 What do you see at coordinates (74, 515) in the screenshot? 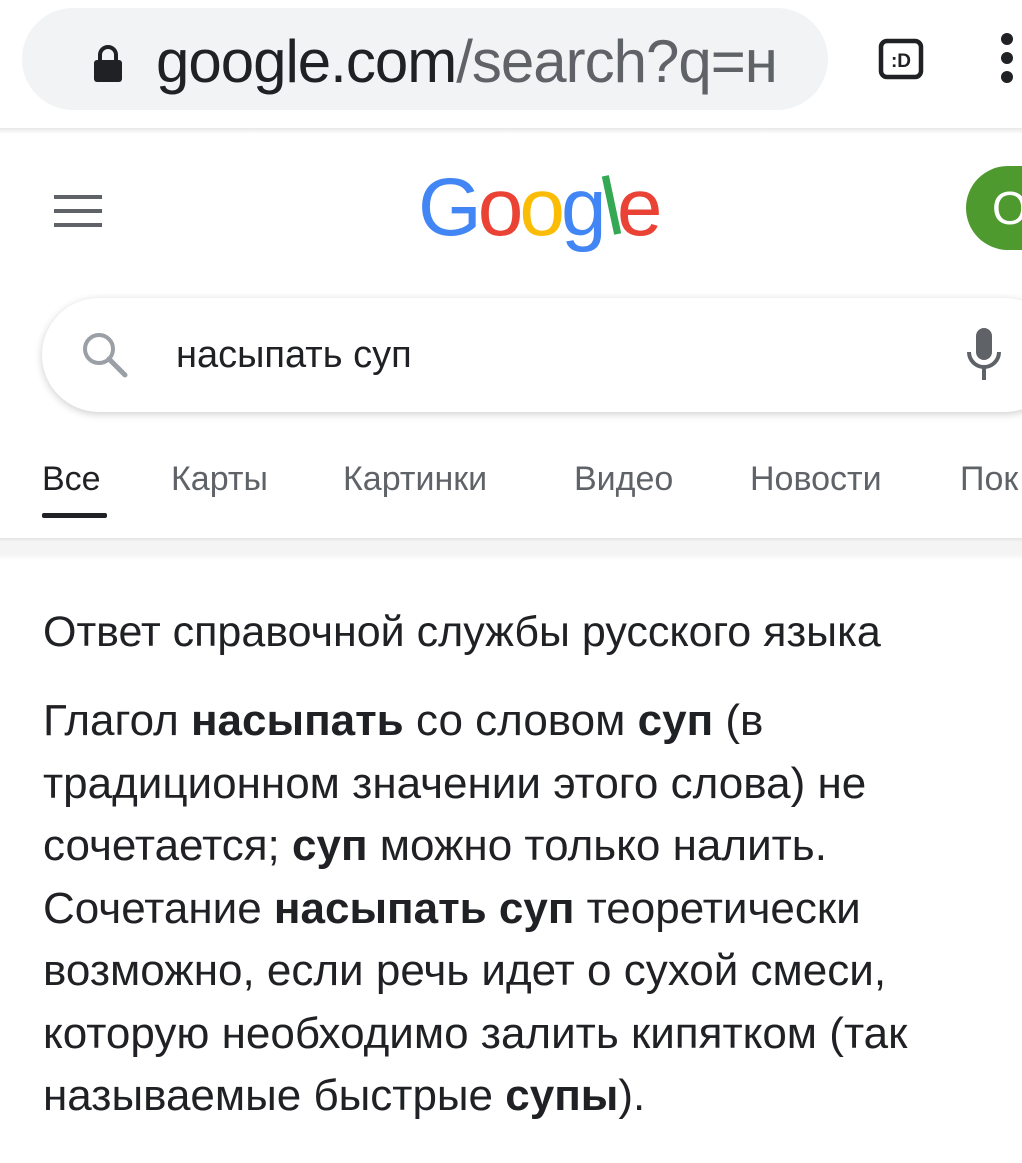
I see `active-tab-indicator` at bounding box center [74, 515].